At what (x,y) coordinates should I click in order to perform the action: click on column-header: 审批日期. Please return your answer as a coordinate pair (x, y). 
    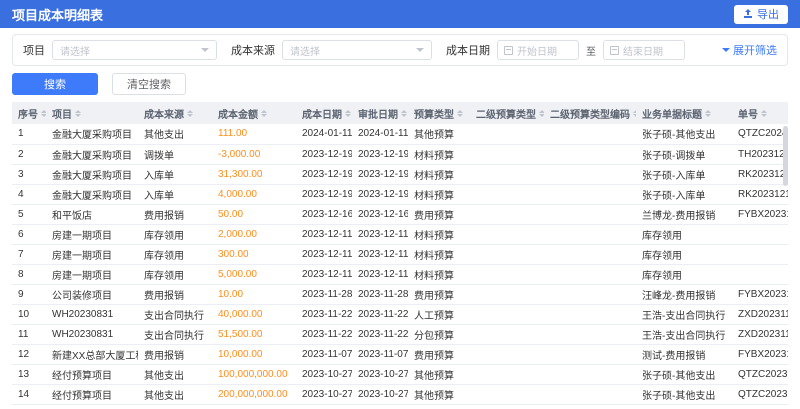
    Looking at the image, I should click on (380, 113).